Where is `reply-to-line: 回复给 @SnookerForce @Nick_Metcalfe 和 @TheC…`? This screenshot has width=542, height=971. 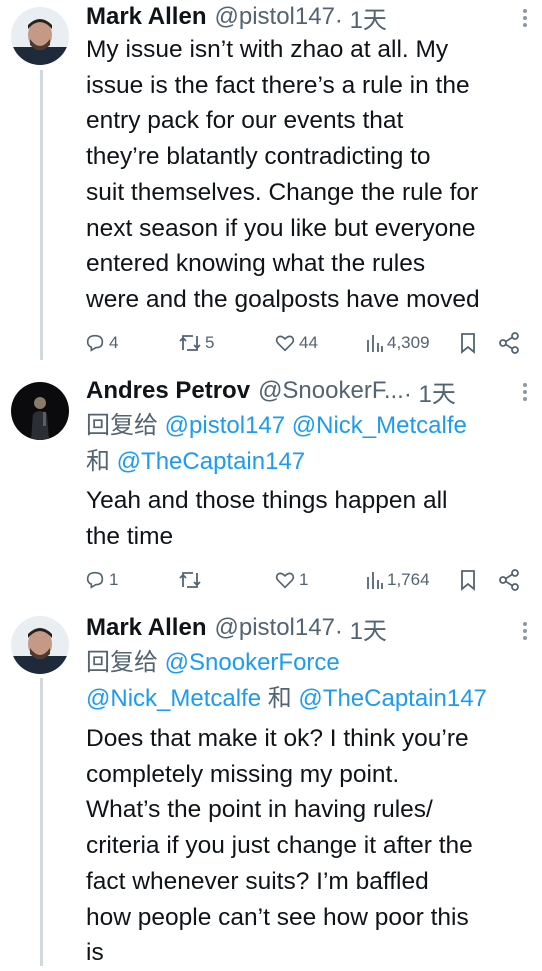 reply-to-line: 回复给 @SnookerForce @Nick_Metcalfe 和 @TheC… is located at coordinates (309, 681).